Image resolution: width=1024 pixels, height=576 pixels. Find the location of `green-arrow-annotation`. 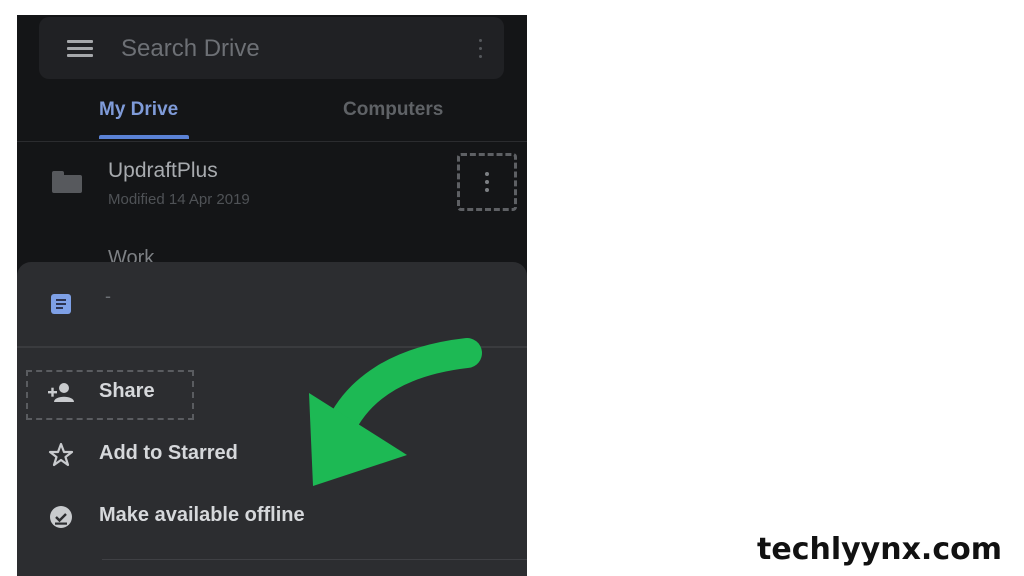

green-arrow-annotation is located at coordinates (395, 412).